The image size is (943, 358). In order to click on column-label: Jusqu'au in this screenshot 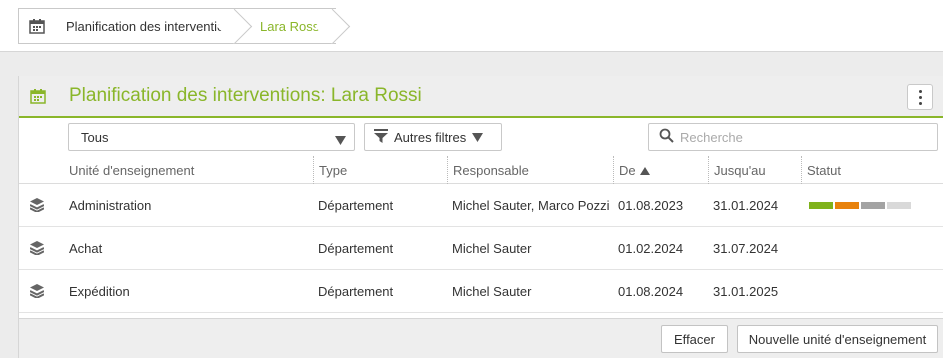, I will do `click(740, 170)`.